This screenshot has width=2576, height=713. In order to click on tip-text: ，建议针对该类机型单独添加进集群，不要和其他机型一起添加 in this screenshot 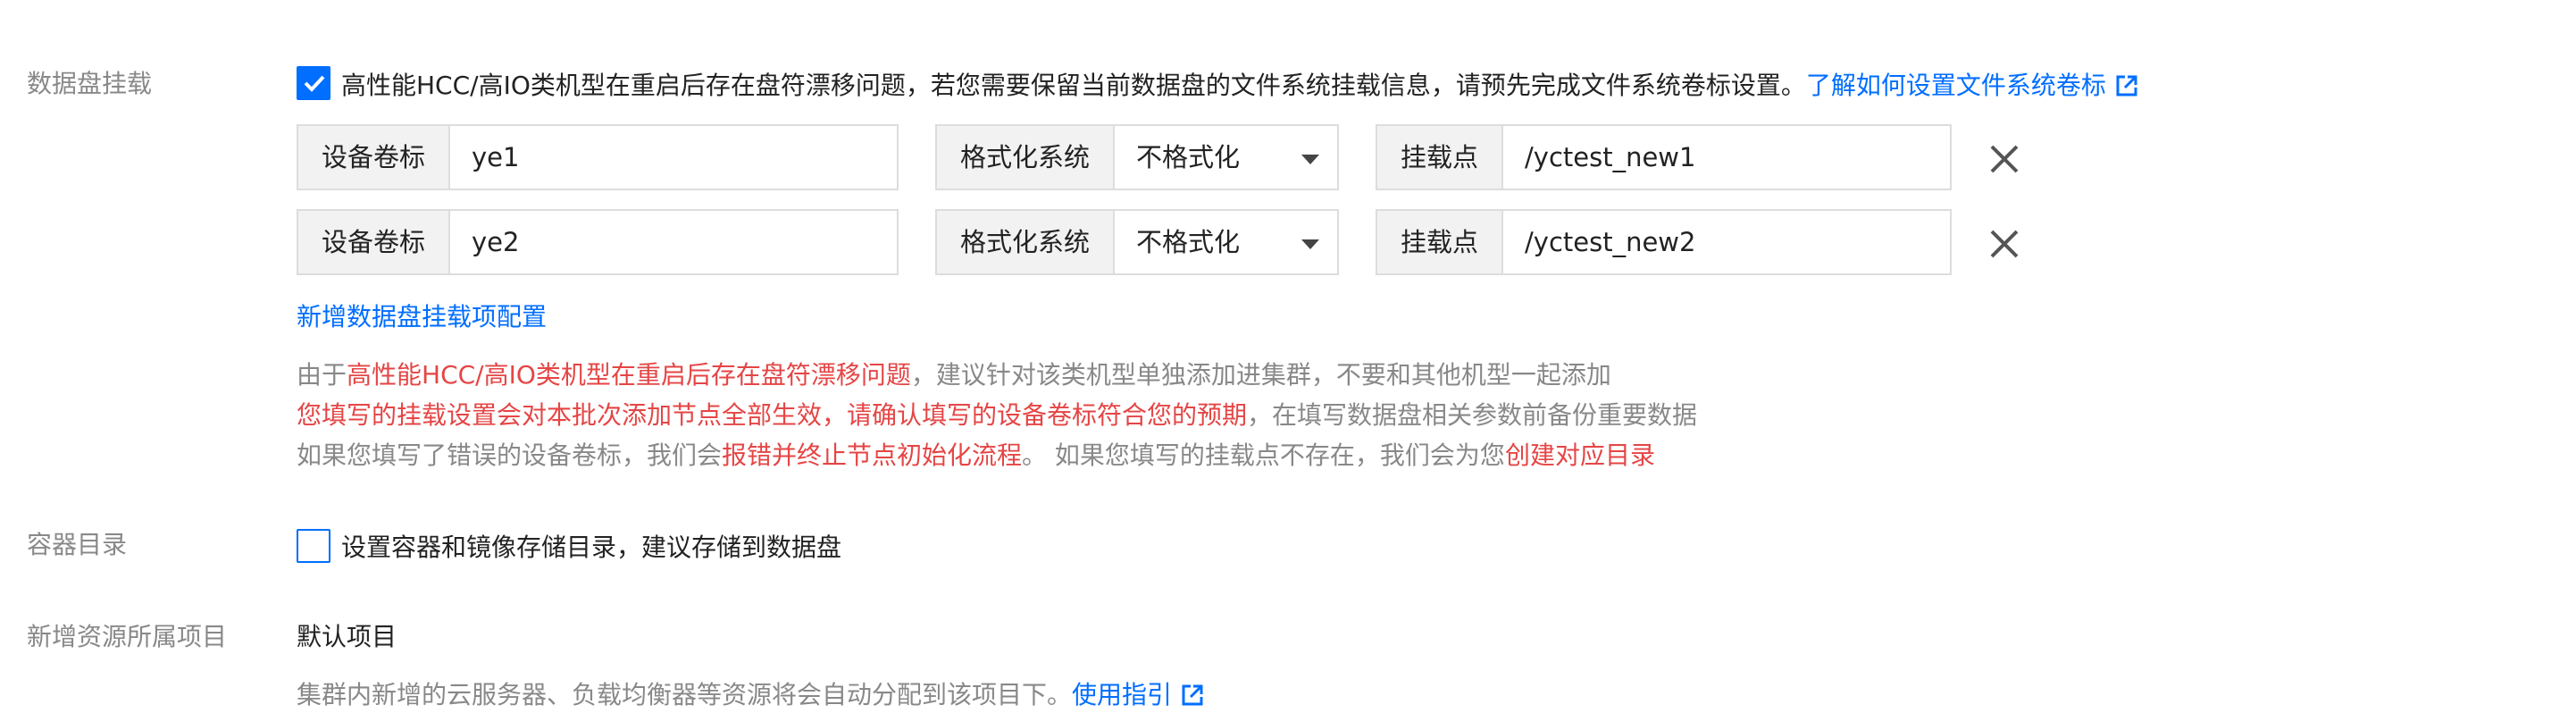, I will do `click(1261, 375)`.